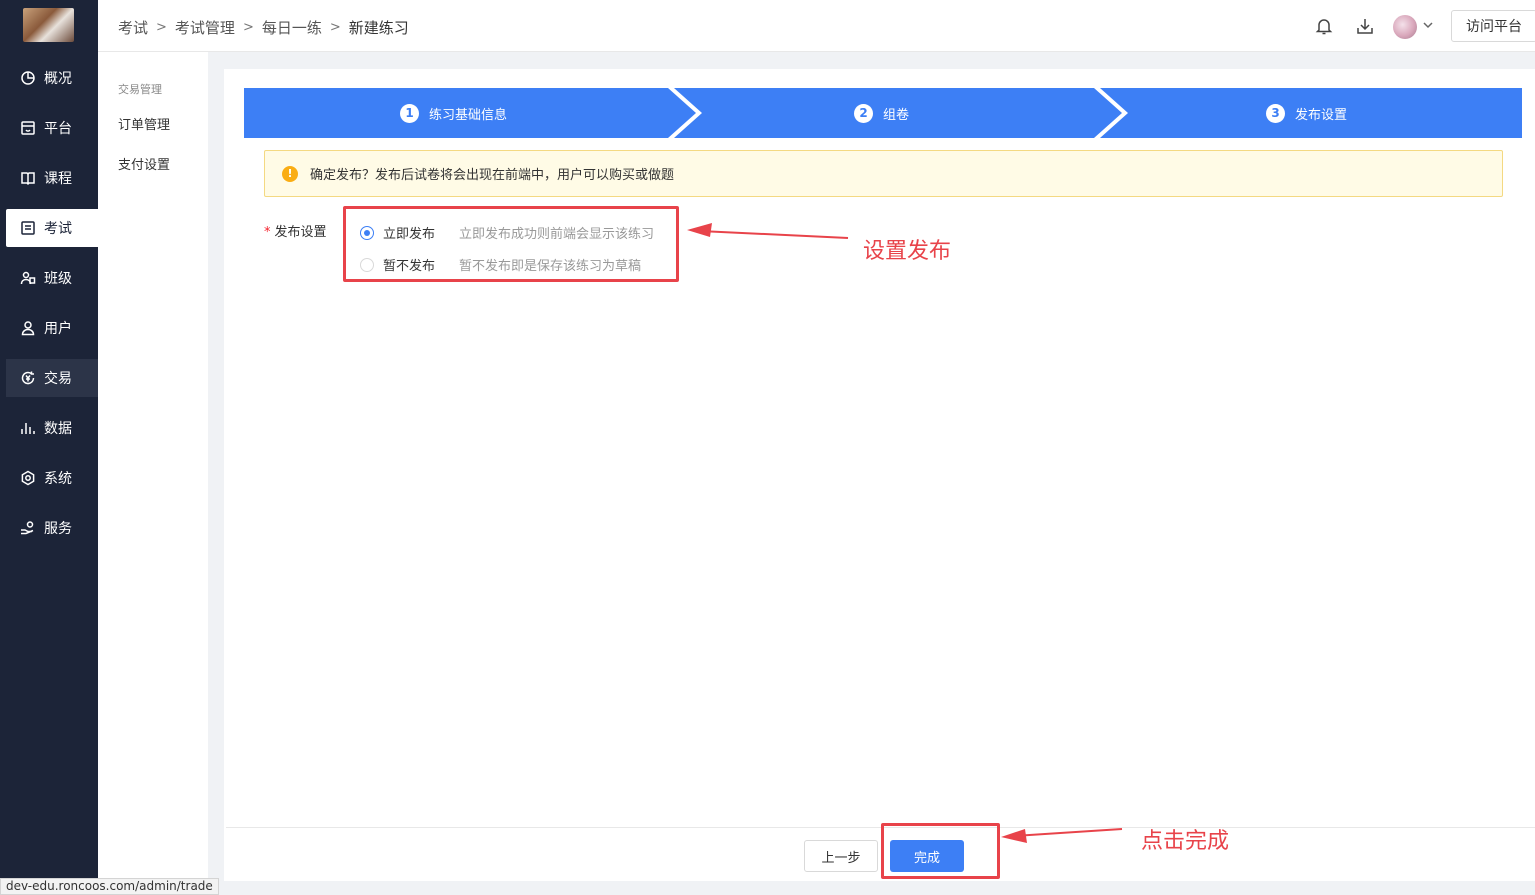 The width and height of the screenshot is (1535, 895). What do you see at coordinates (1324, 26) in the screenshot?
I see `bell-icon` at bounding box center [1324, 26].